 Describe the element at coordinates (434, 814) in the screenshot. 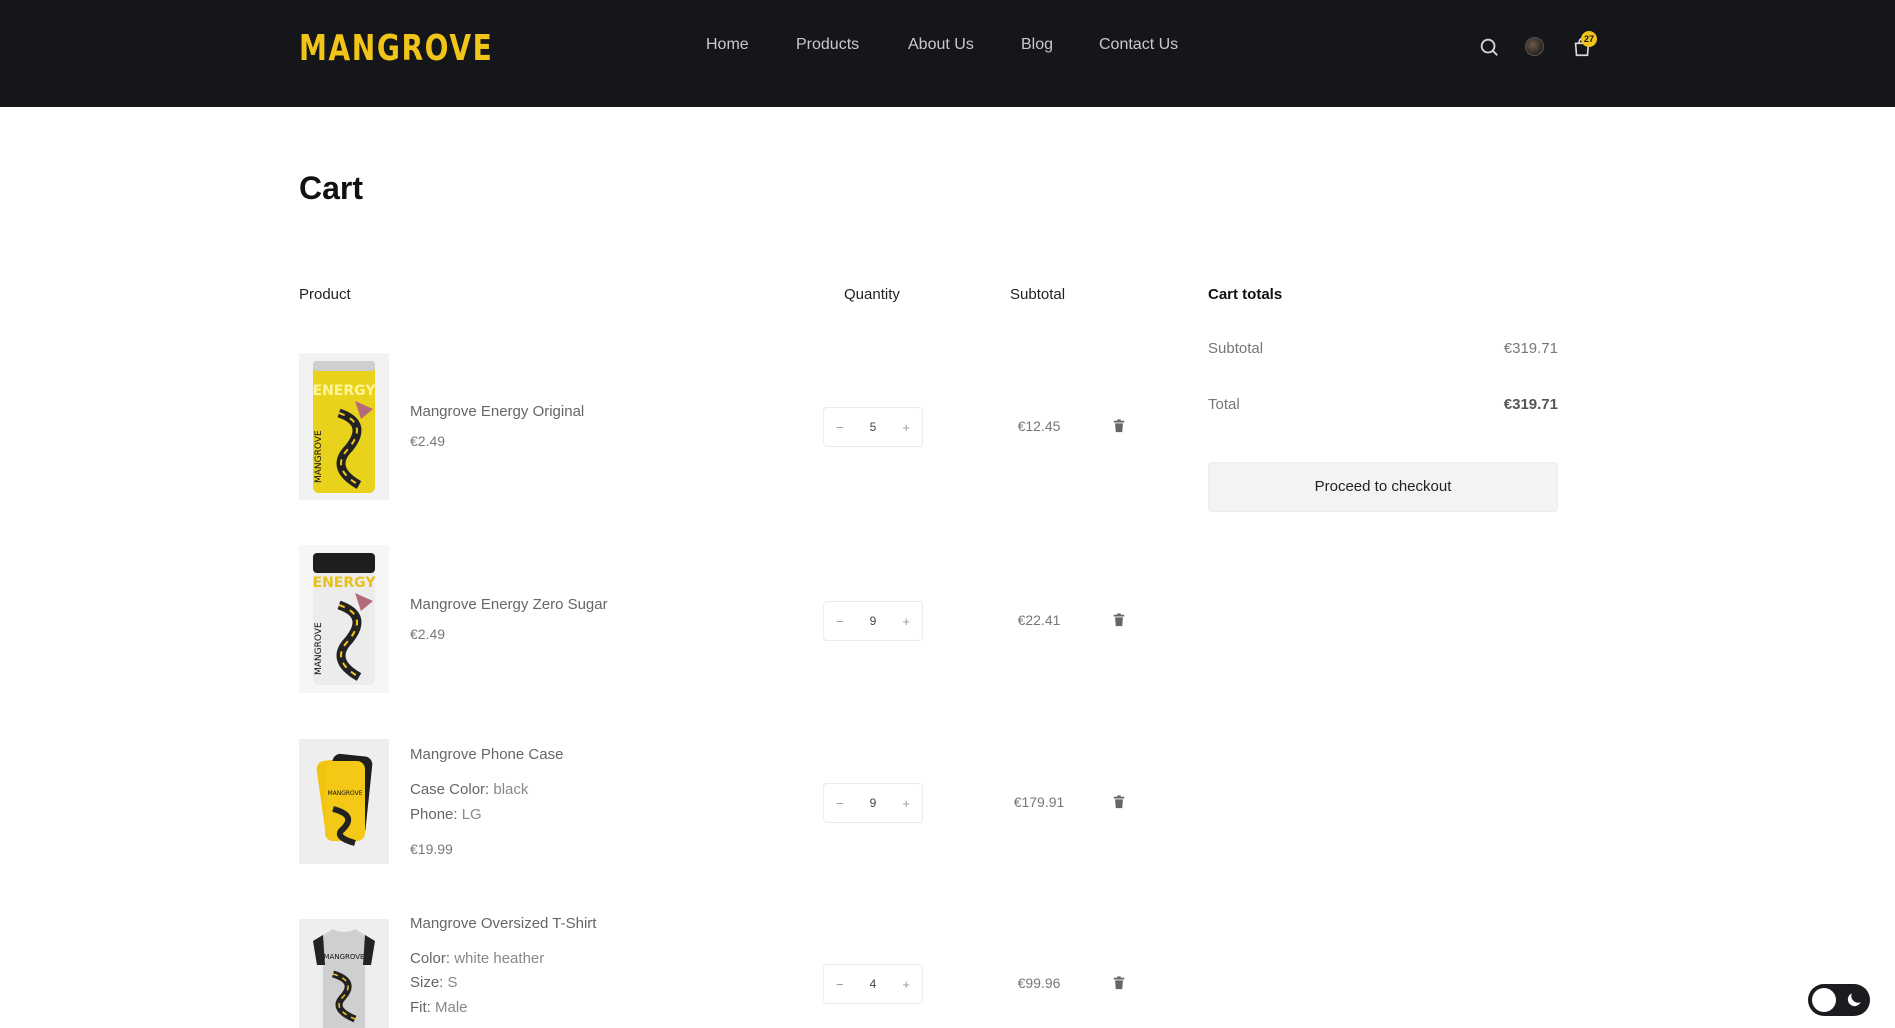

I see `attribute-label: Phone:` at that location.